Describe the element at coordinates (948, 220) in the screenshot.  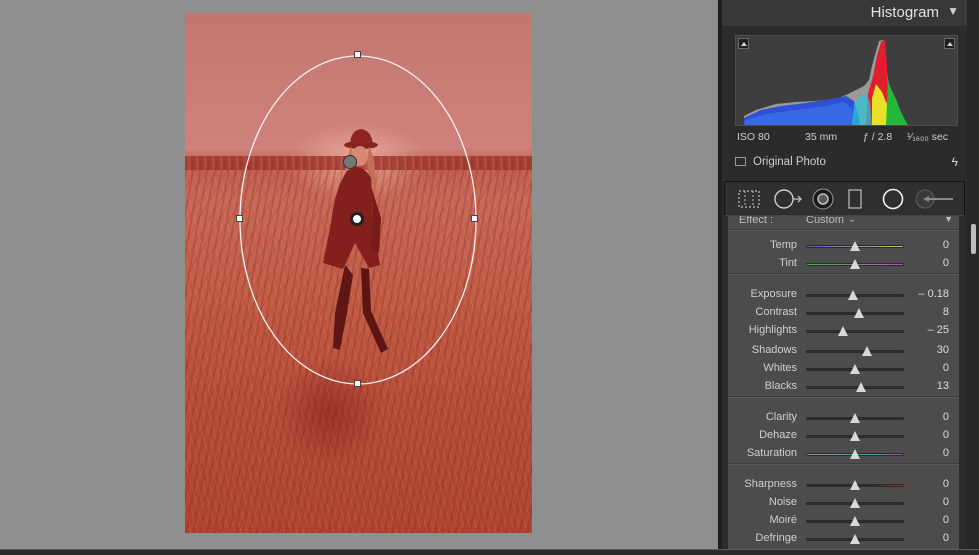
I see `panel-collapse-icon: ▼` at that location.